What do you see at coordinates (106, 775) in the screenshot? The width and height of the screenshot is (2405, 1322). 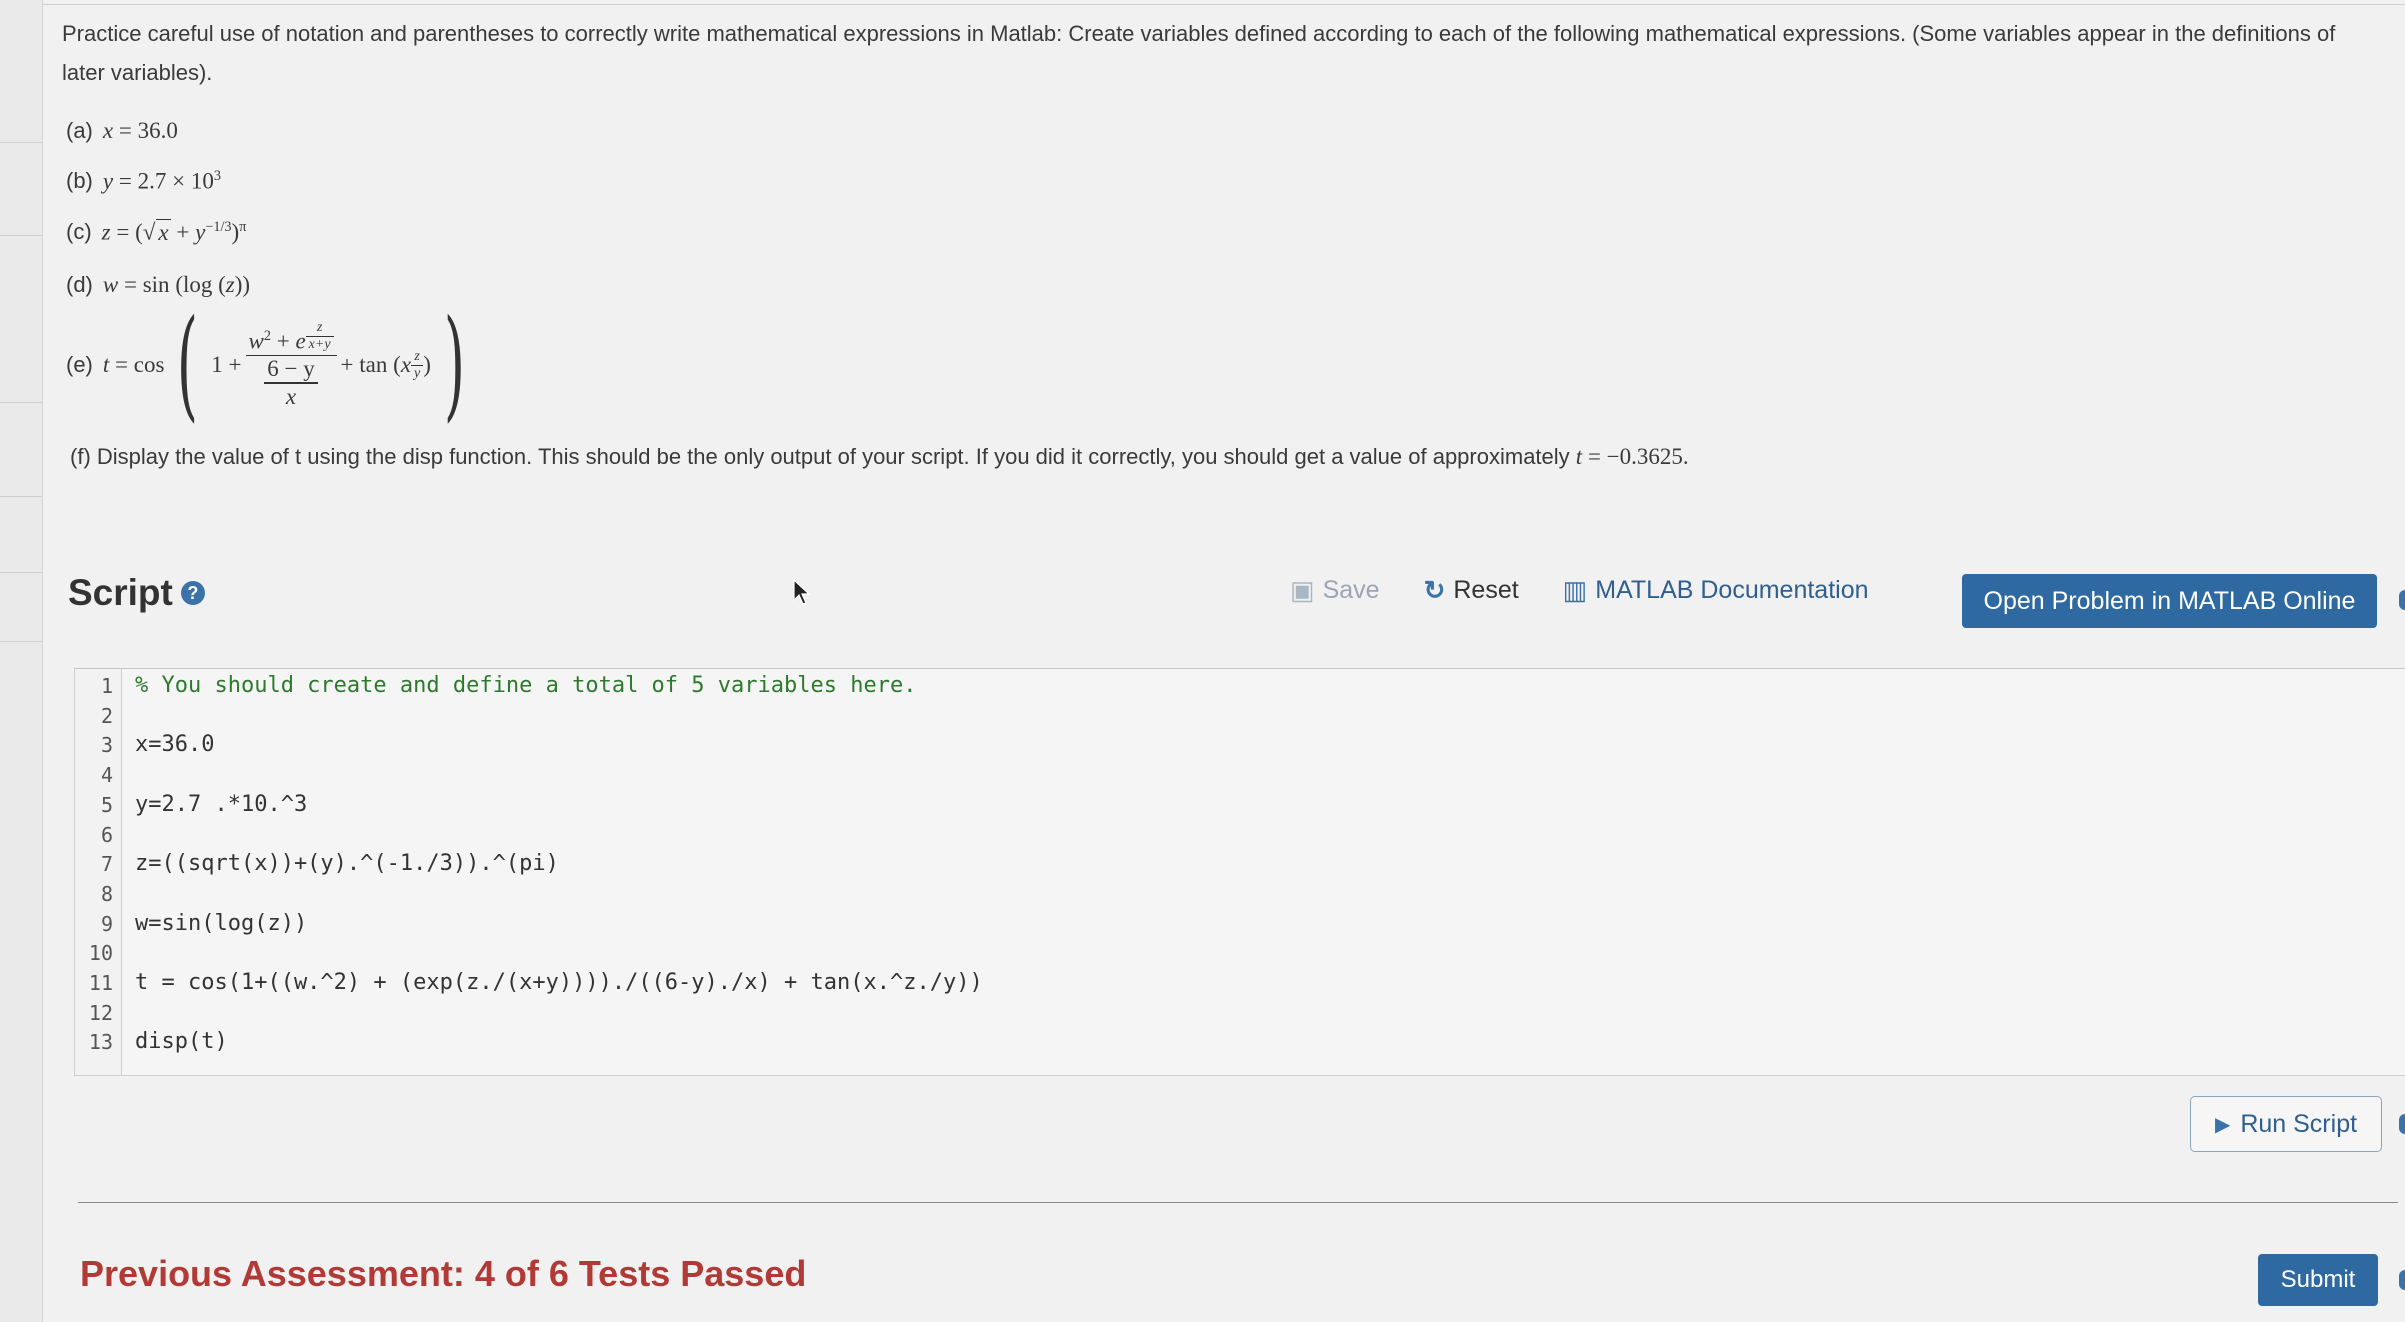 I see `line-number: 4` at bounding box center [106, 775].